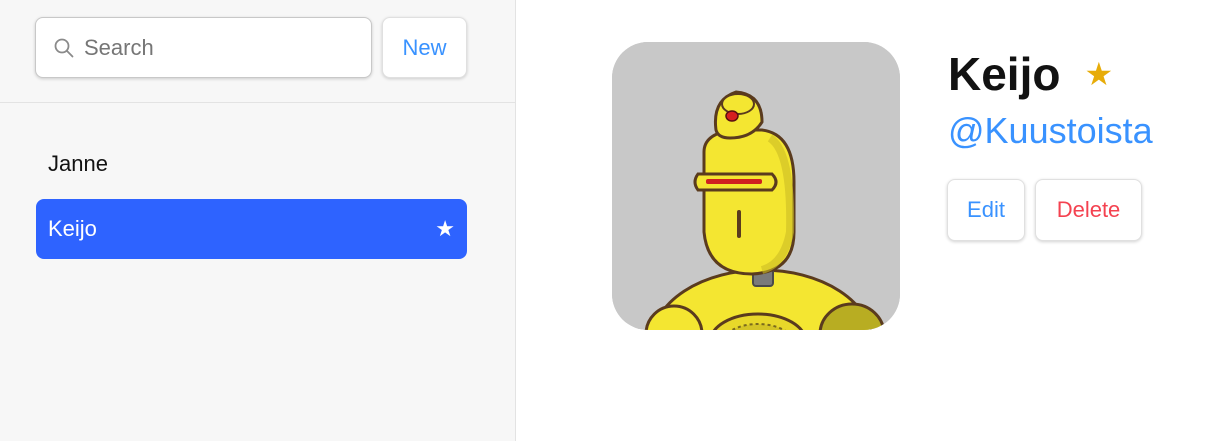  I want to click on delete-button: Delete, so click(1088, 210).